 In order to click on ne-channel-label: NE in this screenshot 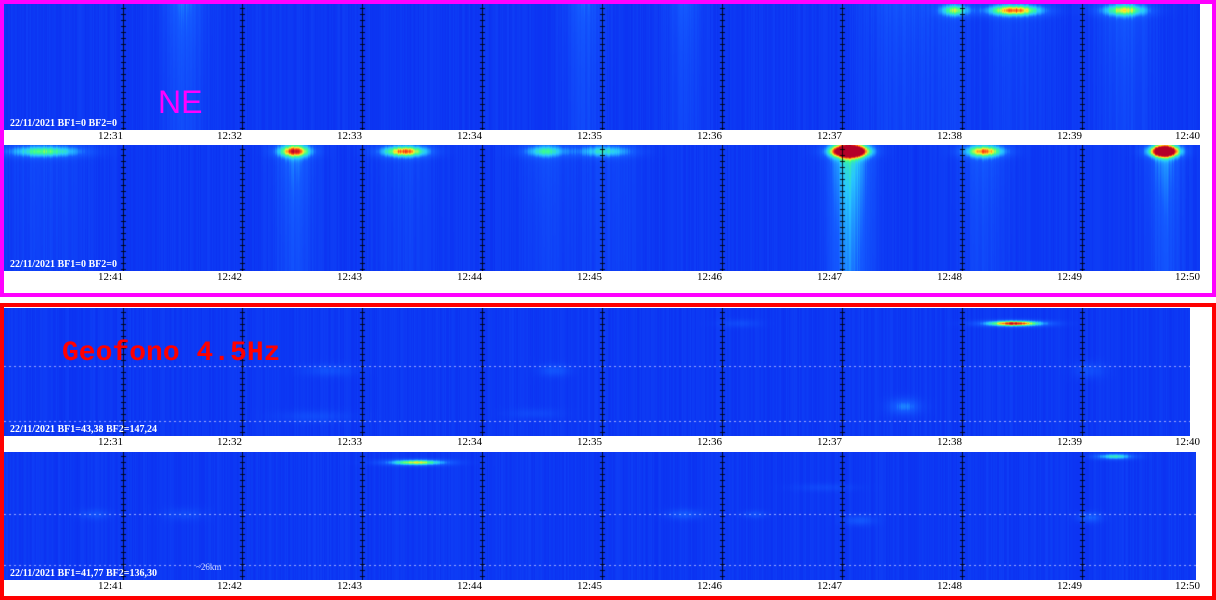, I will do `click(180, 102)`.